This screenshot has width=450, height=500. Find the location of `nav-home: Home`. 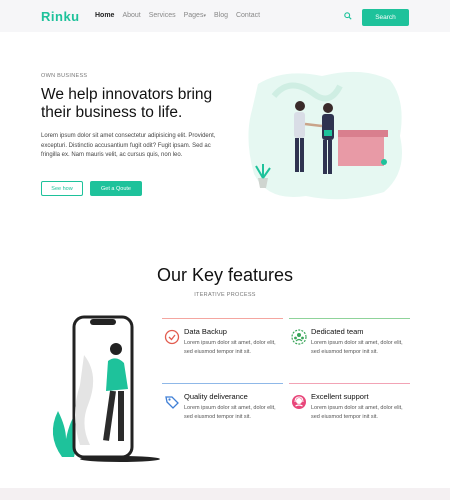

nav-home: Home is located at coordinates (104, 15).